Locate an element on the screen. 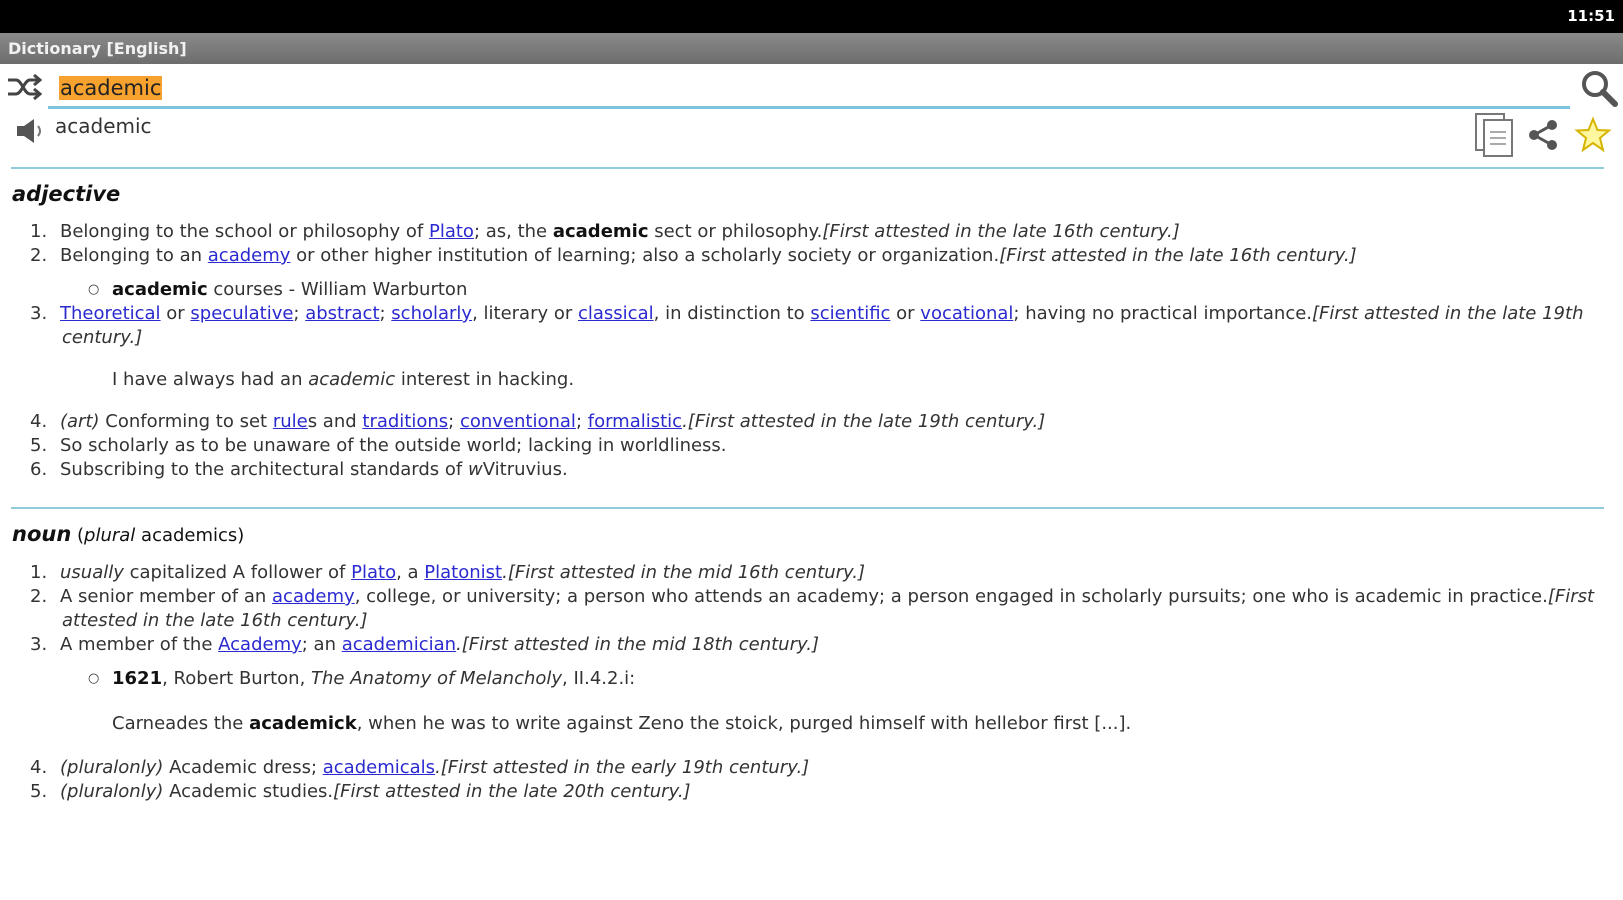  title-bar: Dictionary [English] is located at coordinates (811, 48).